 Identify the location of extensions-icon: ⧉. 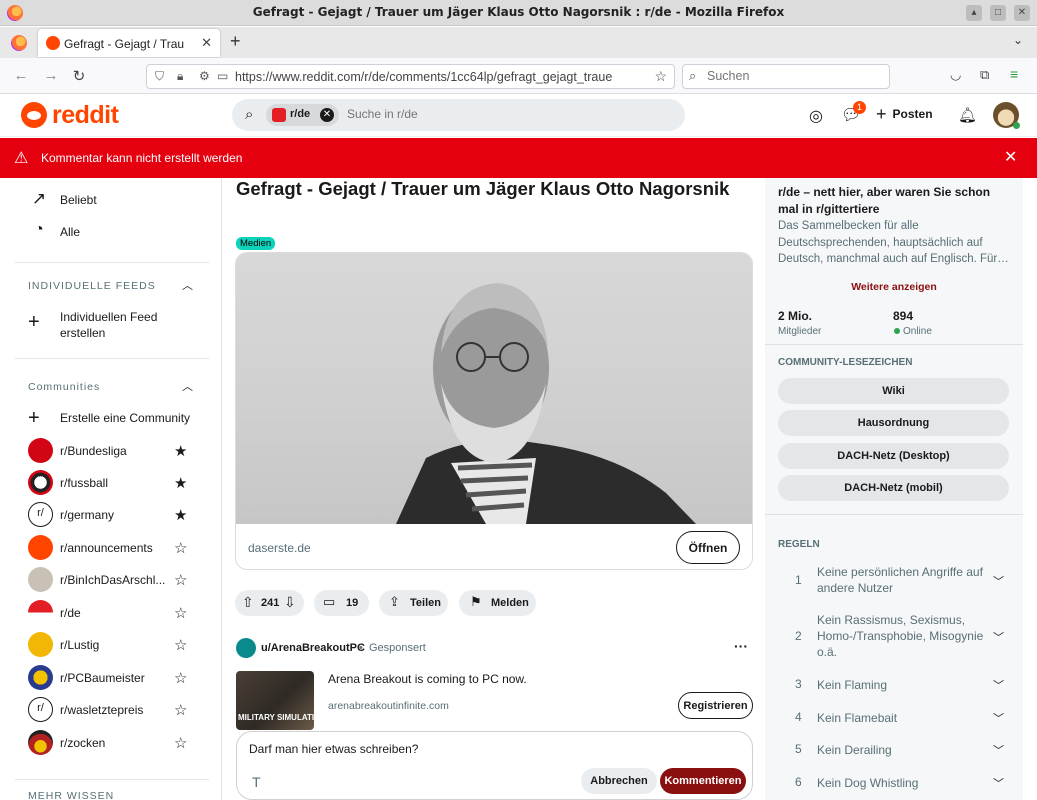
(984, 75).